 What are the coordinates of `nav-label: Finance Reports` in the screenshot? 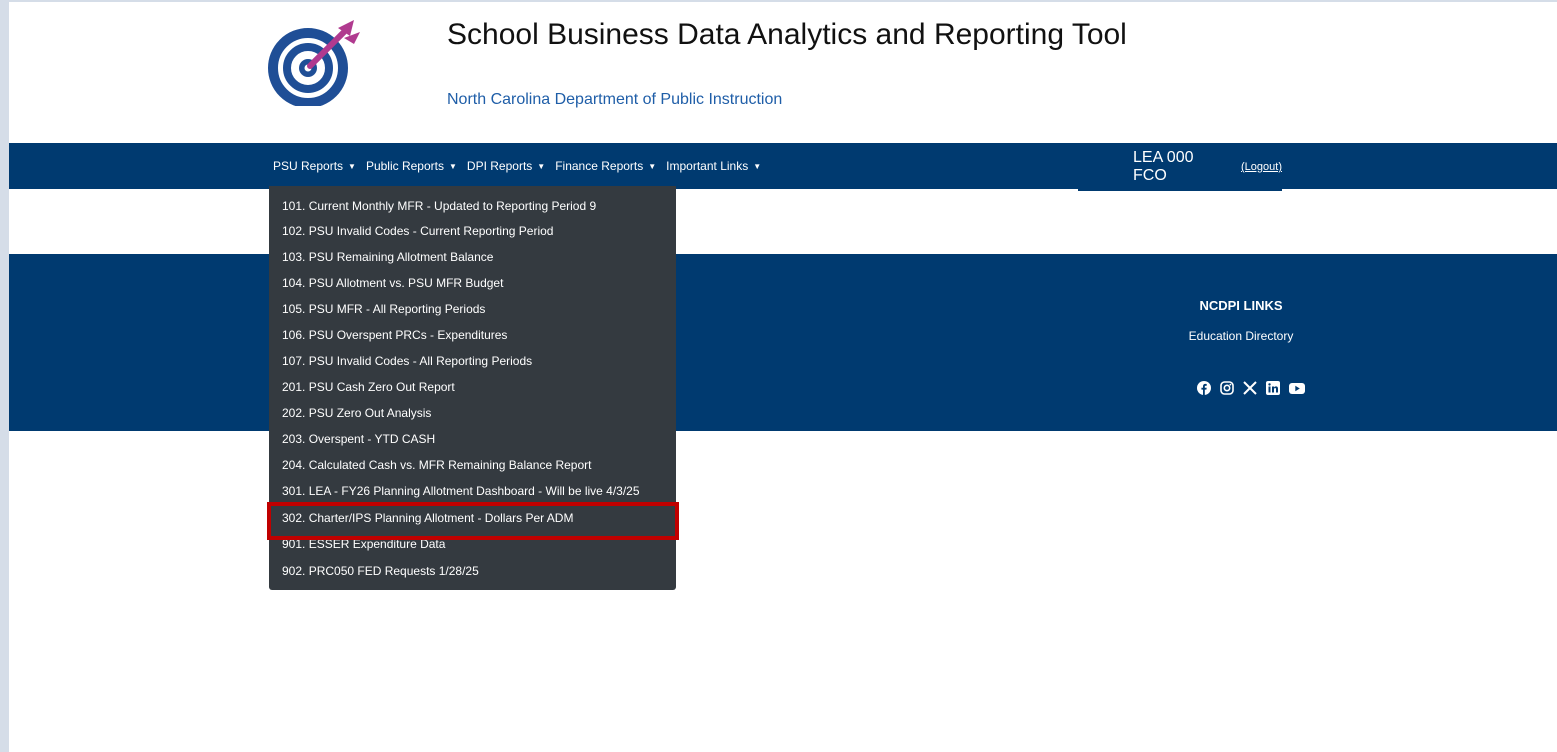 It's located at (599, 166).